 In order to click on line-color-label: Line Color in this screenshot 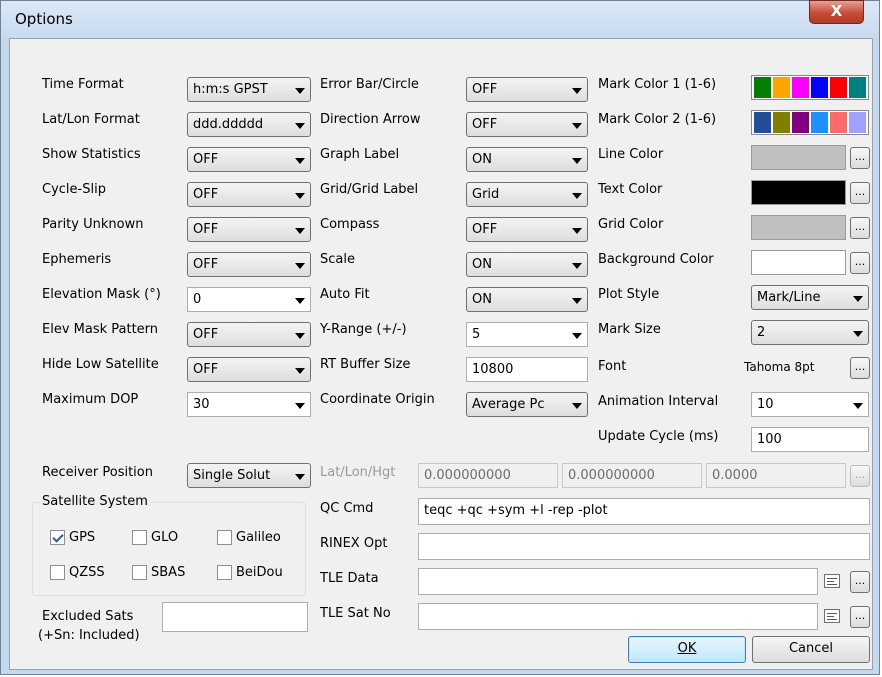, I will do `click(631, 154)`.